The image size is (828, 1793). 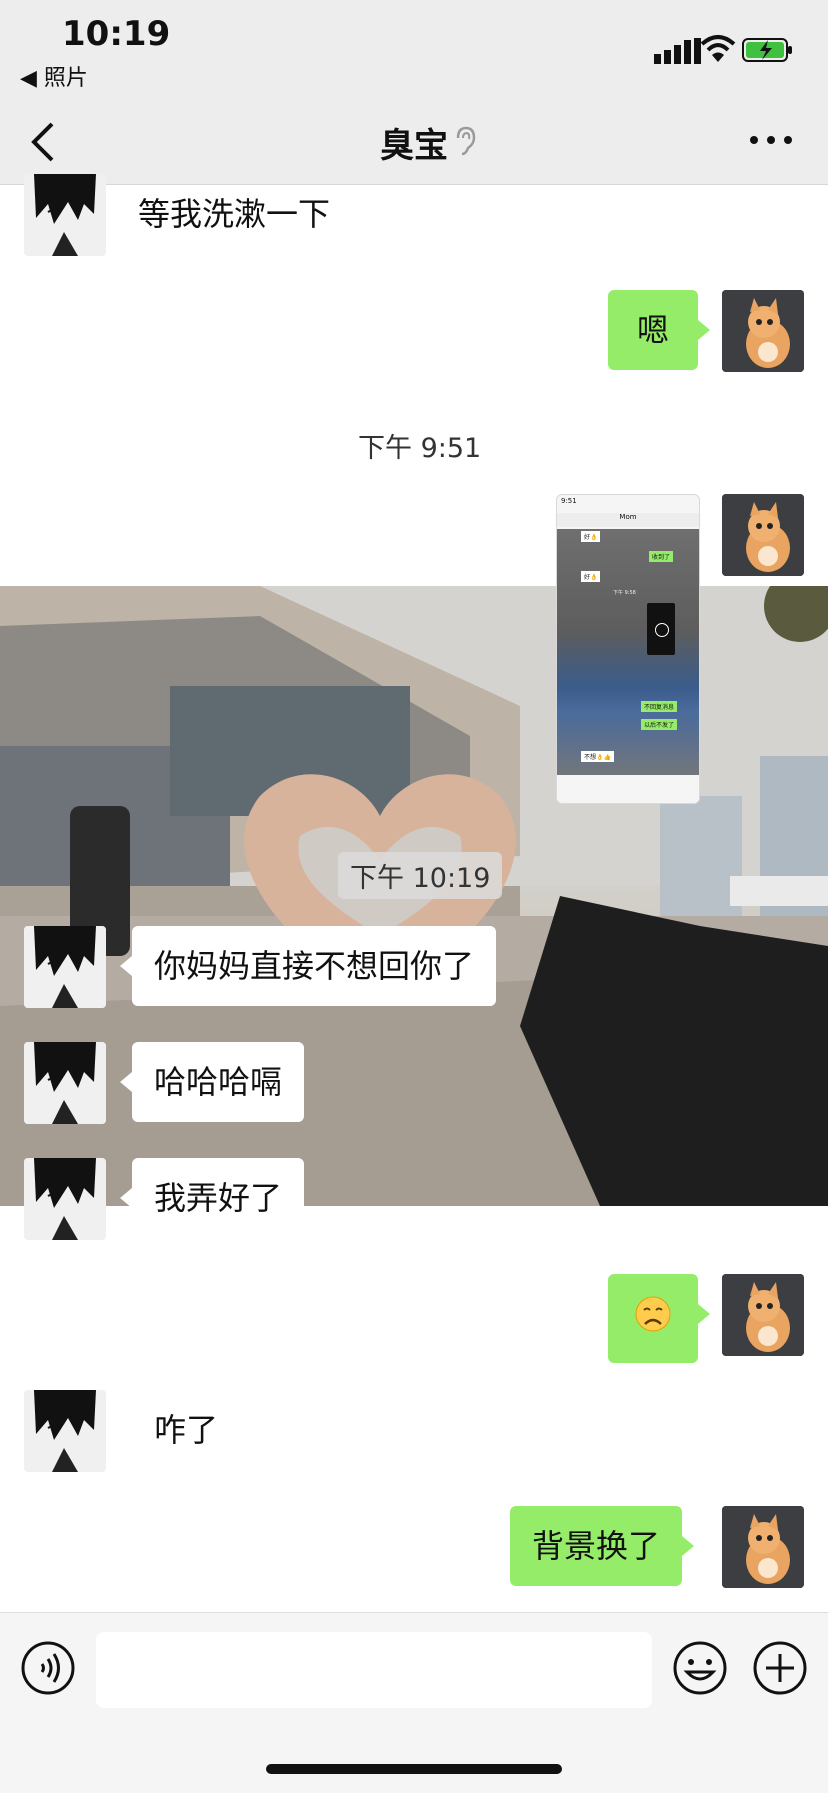 What do you see at coordinates (718, 48) in the screenshot?
I see `wifi-icon` at bounding box center [718, 48].